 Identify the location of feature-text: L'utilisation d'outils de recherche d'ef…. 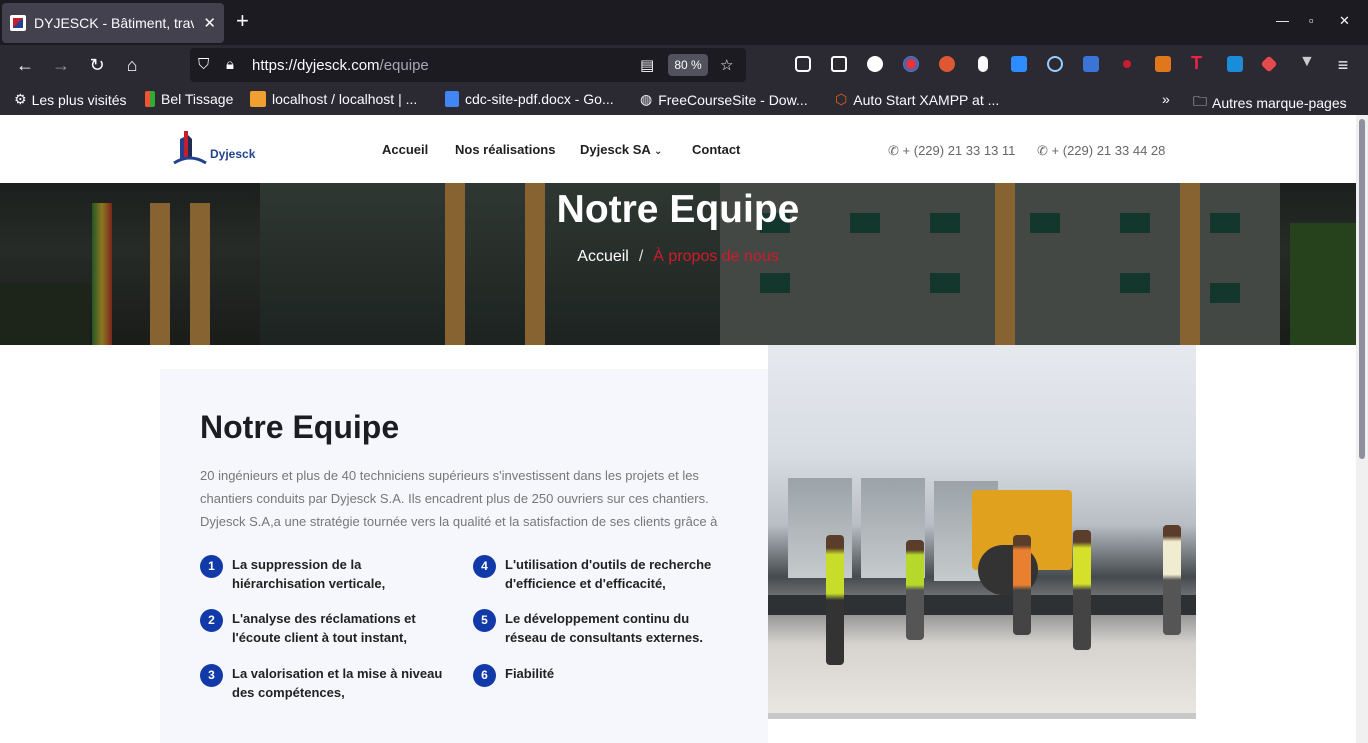
(608, 574).